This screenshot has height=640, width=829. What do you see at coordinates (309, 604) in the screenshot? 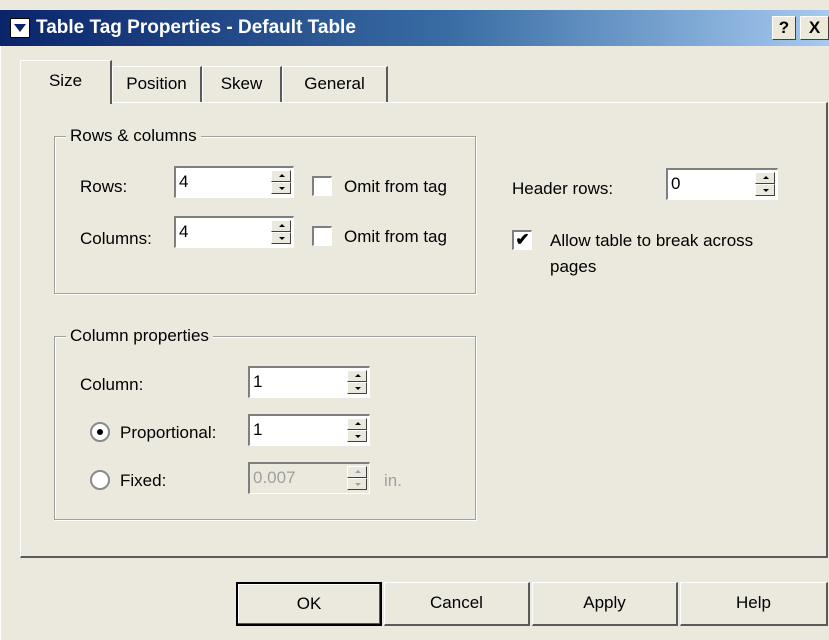
I see `ok-button: OK` at bounding box center [309, 604].